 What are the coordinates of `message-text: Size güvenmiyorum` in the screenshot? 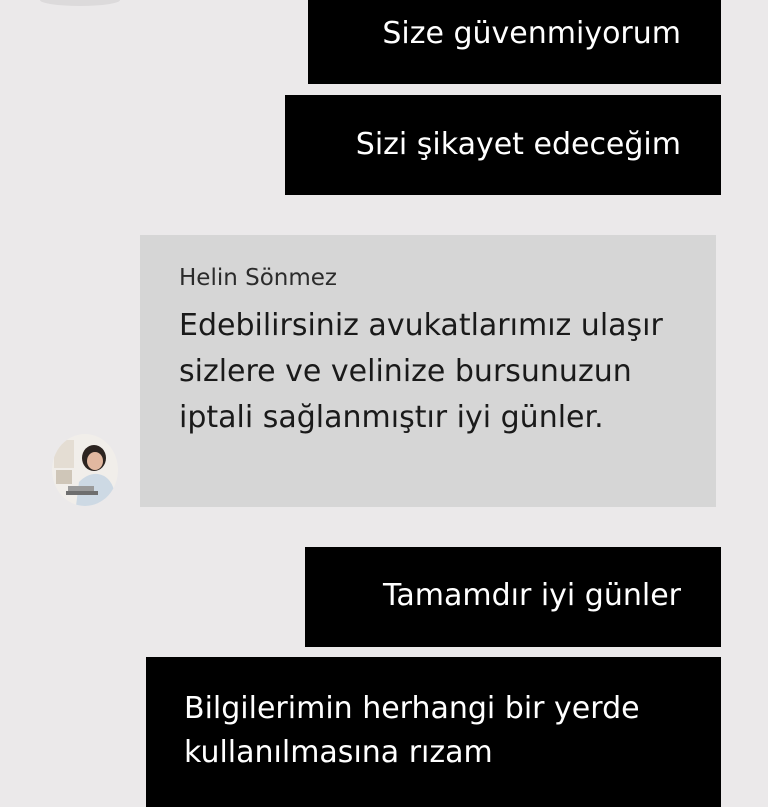 It's located at (531, 33).